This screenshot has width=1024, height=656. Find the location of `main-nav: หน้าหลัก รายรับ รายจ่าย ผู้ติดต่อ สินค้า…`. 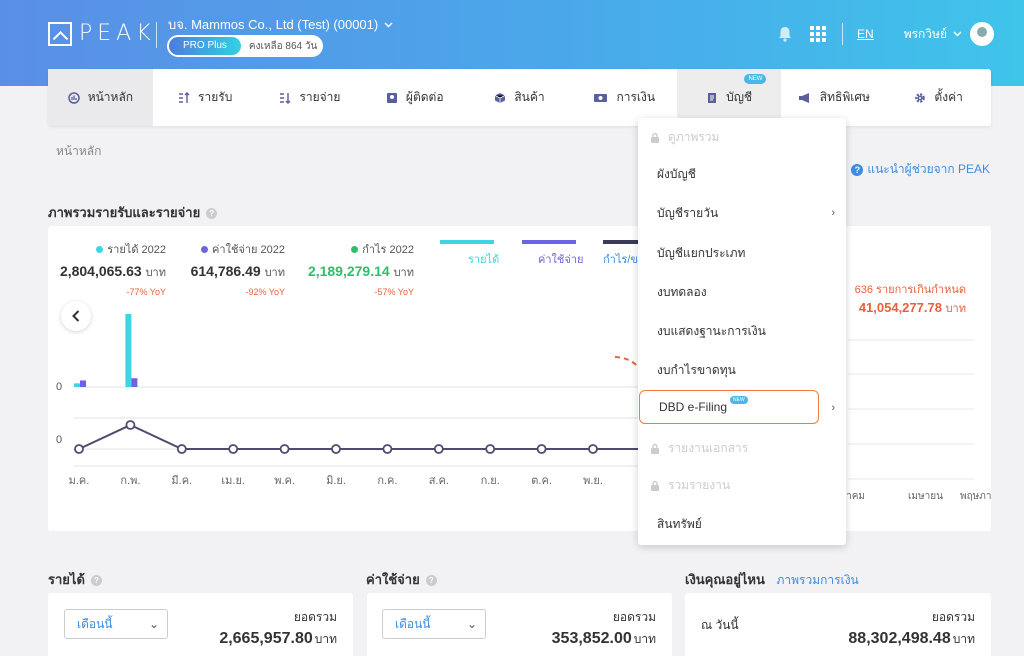

main-nav: หน้าหลัก รายรับ รายจ่าย ผู้ติดต่อ สินค้า… is located at coordinates (519, 97).